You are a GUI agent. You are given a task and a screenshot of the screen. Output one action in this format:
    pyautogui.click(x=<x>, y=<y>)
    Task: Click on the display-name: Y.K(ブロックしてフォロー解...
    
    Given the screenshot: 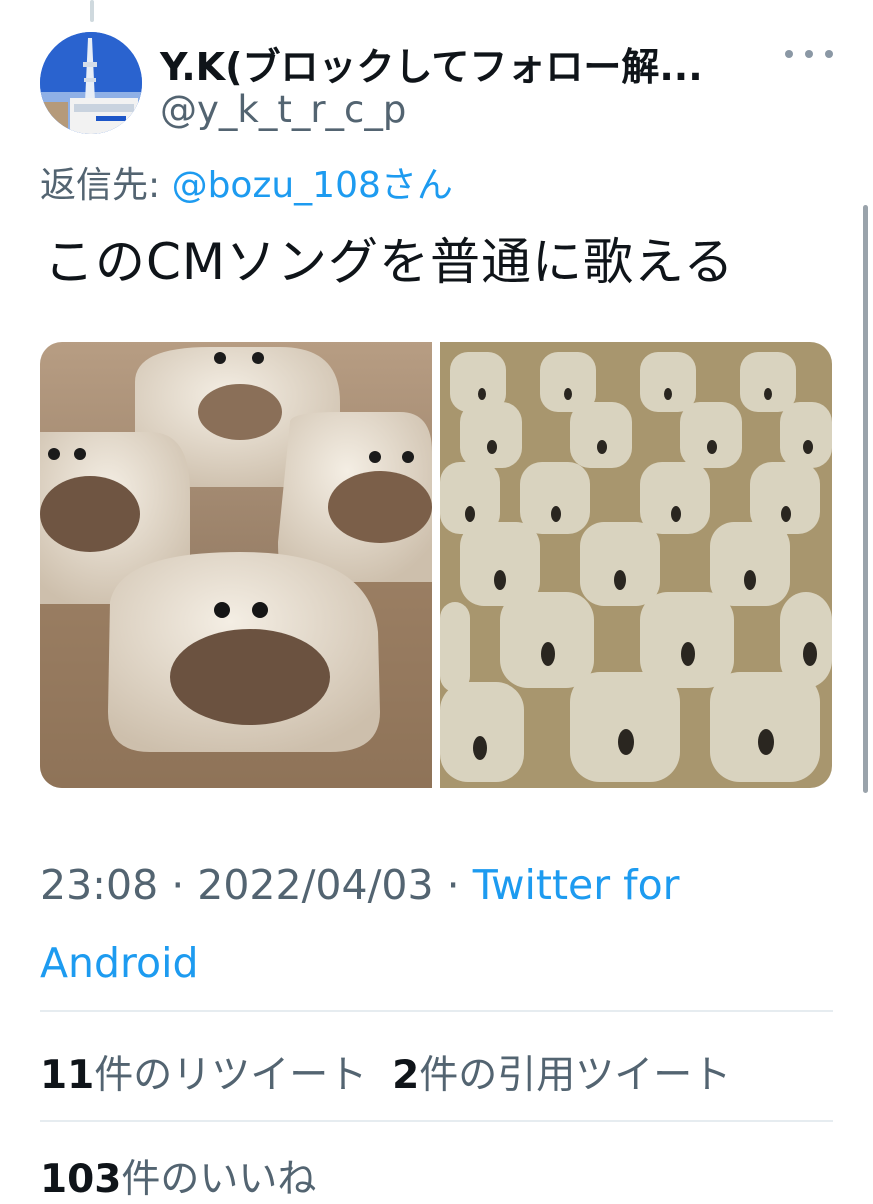 What is the action you would take?
    pyautogui.click(x=431, y=63)
    